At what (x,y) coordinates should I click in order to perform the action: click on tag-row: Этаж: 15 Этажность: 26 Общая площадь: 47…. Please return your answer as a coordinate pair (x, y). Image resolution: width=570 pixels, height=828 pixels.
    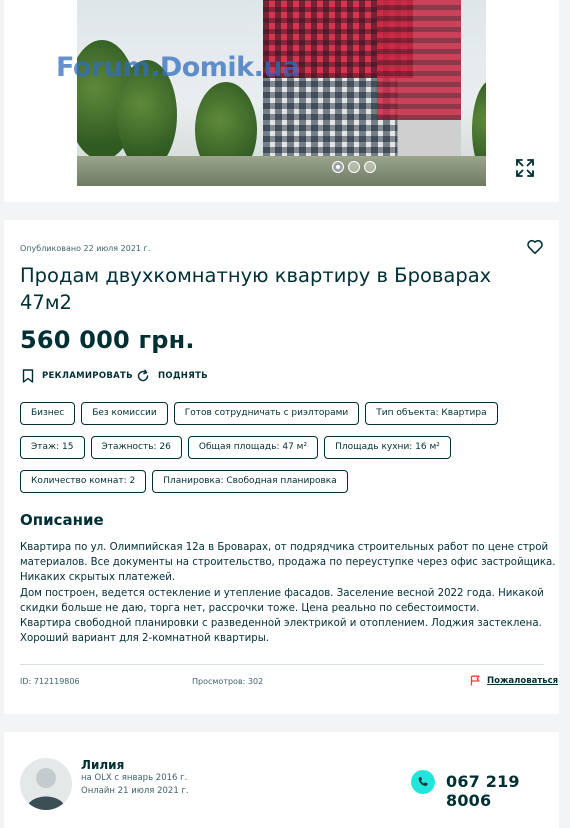
    Looking at the image, I should click on (235, 447).